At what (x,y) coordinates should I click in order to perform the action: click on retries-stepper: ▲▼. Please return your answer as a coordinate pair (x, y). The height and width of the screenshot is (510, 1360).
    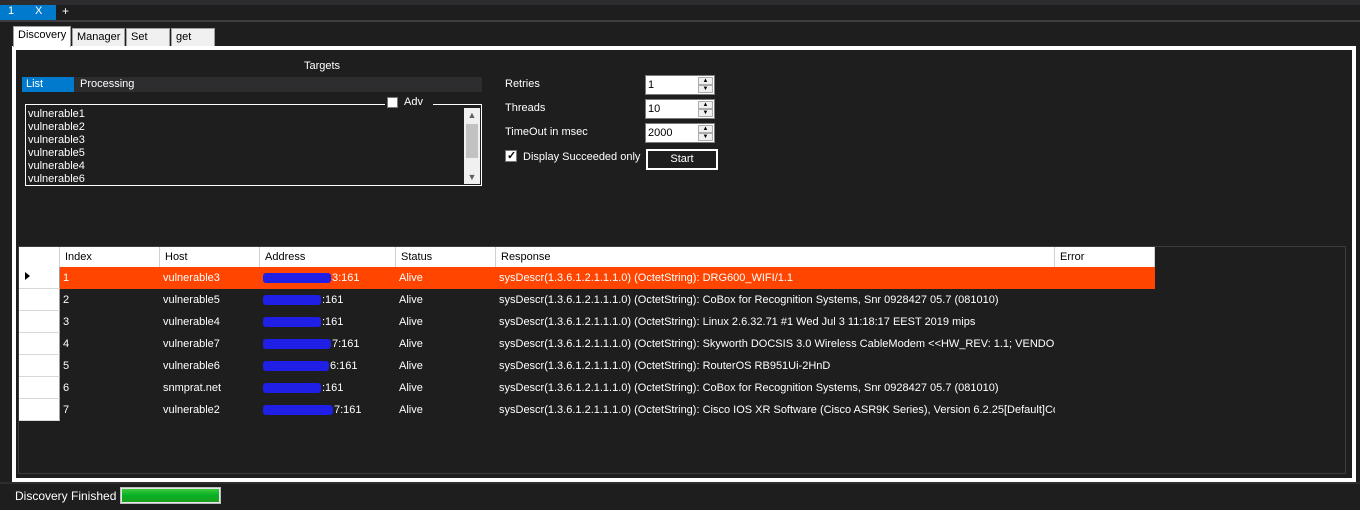
    Looking at the image, I should click on (680, 85).